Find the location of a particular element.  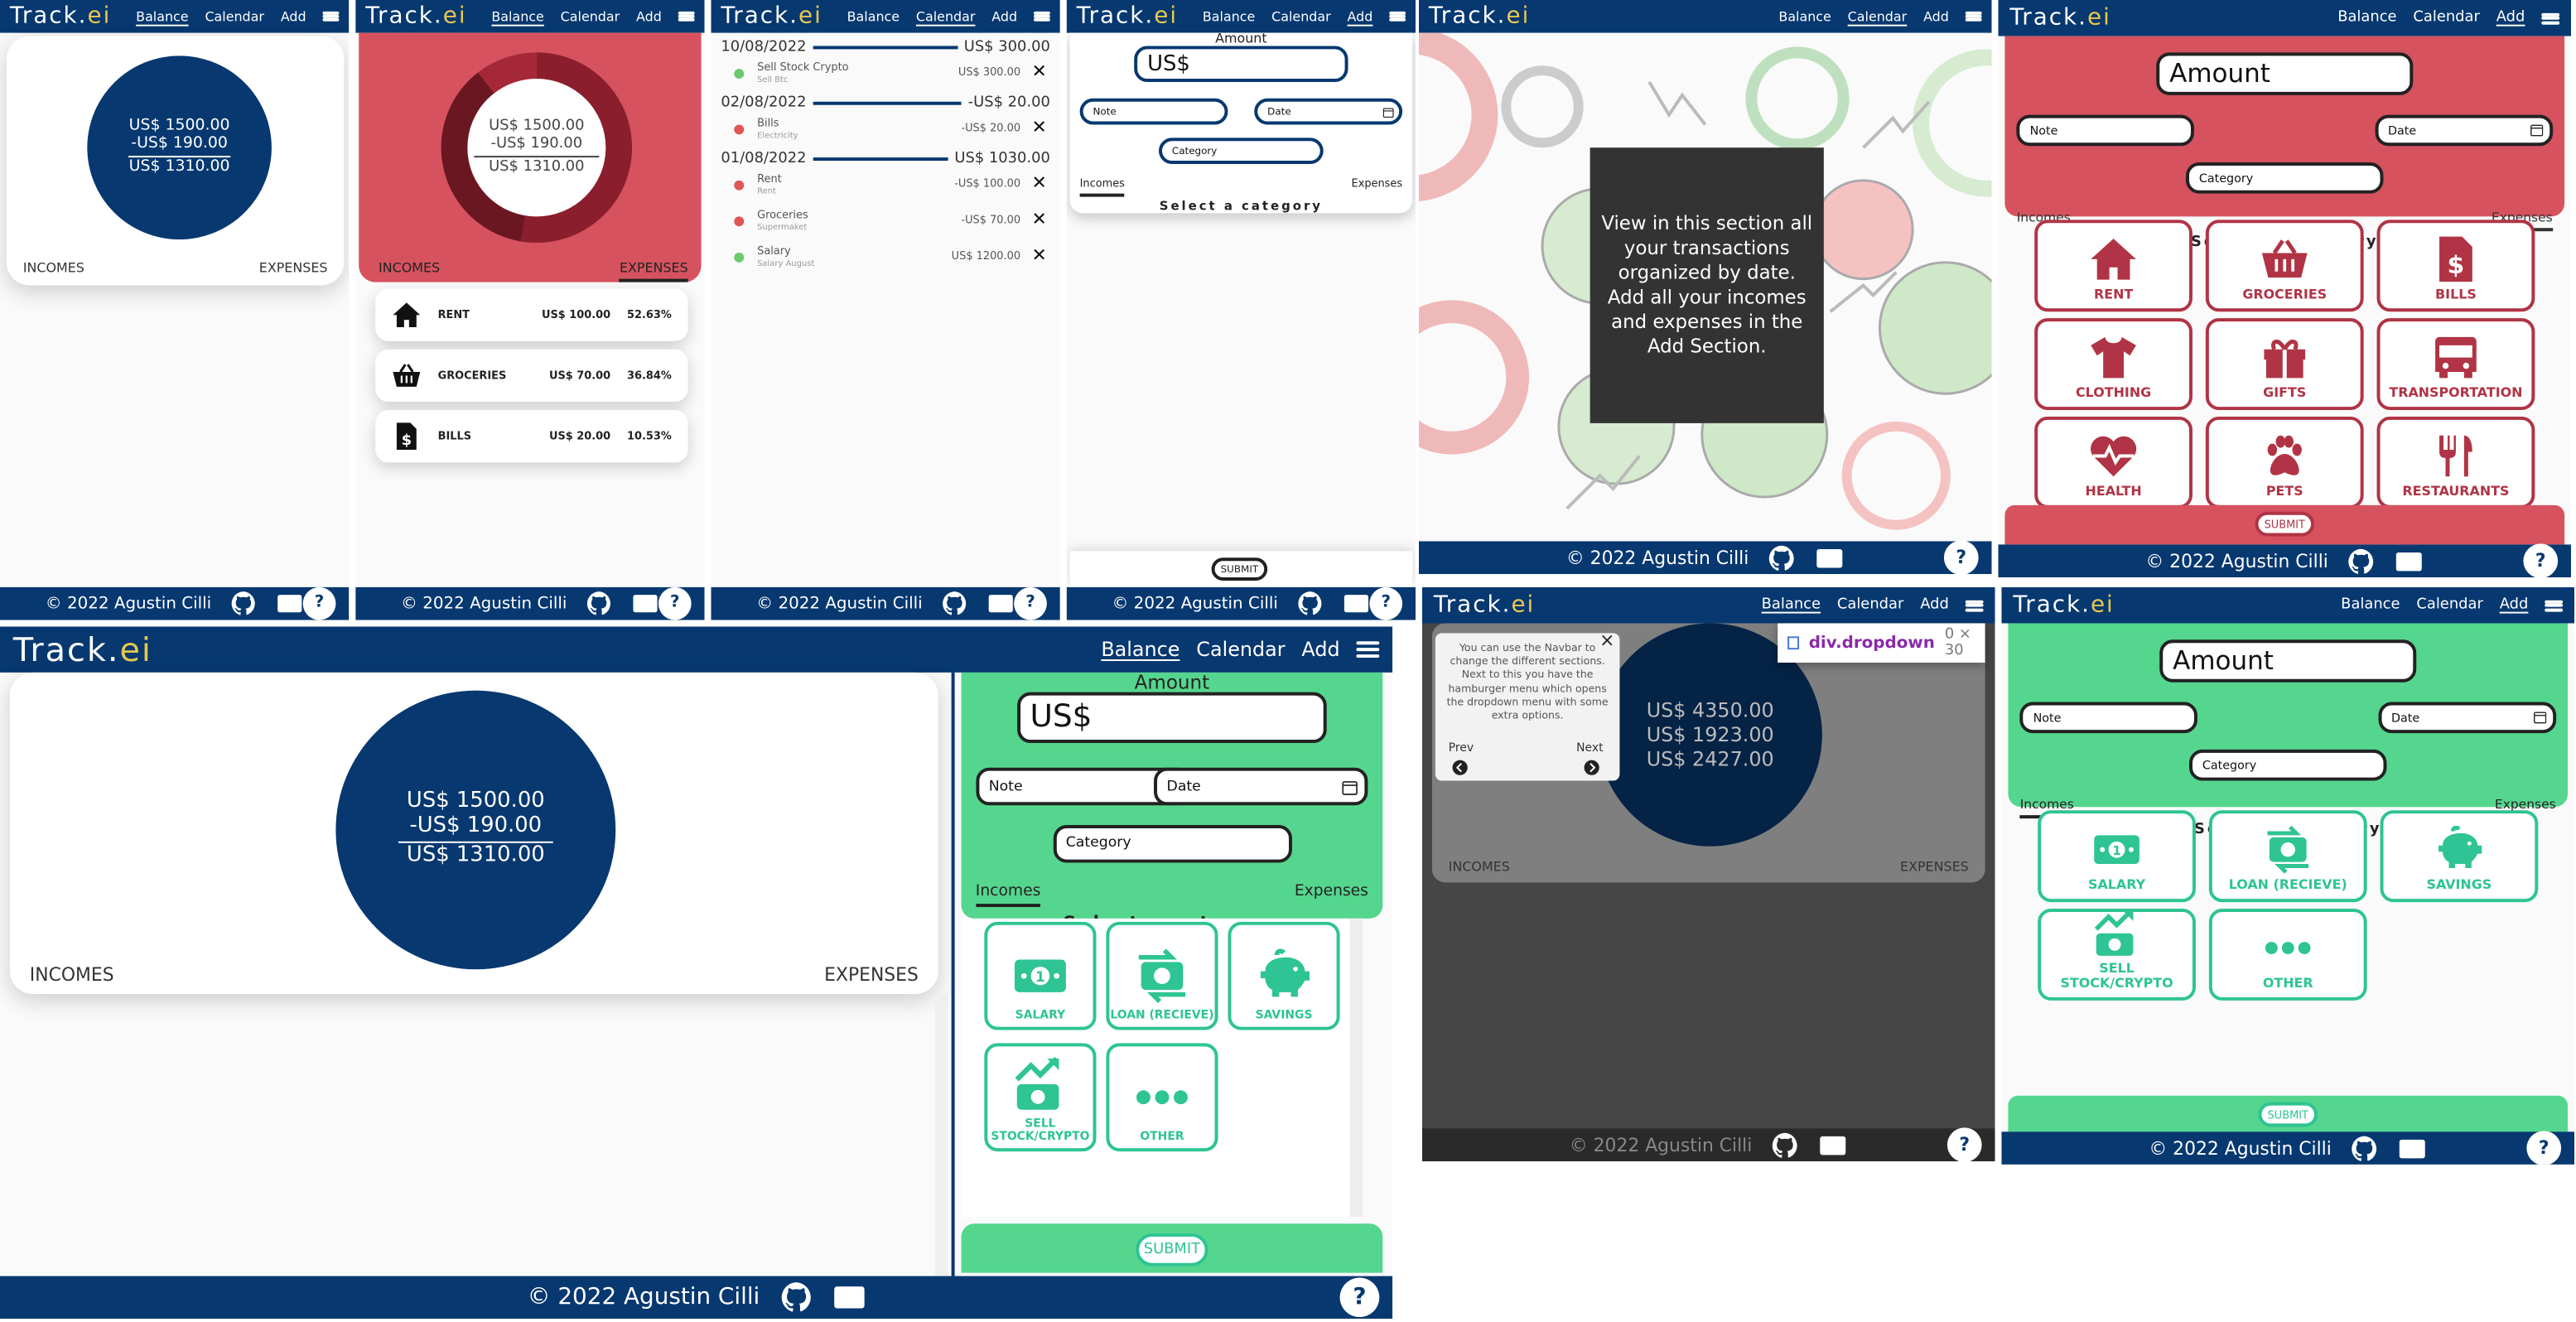

category-tile: GROCERIES is located at coordinates (2285, 266).